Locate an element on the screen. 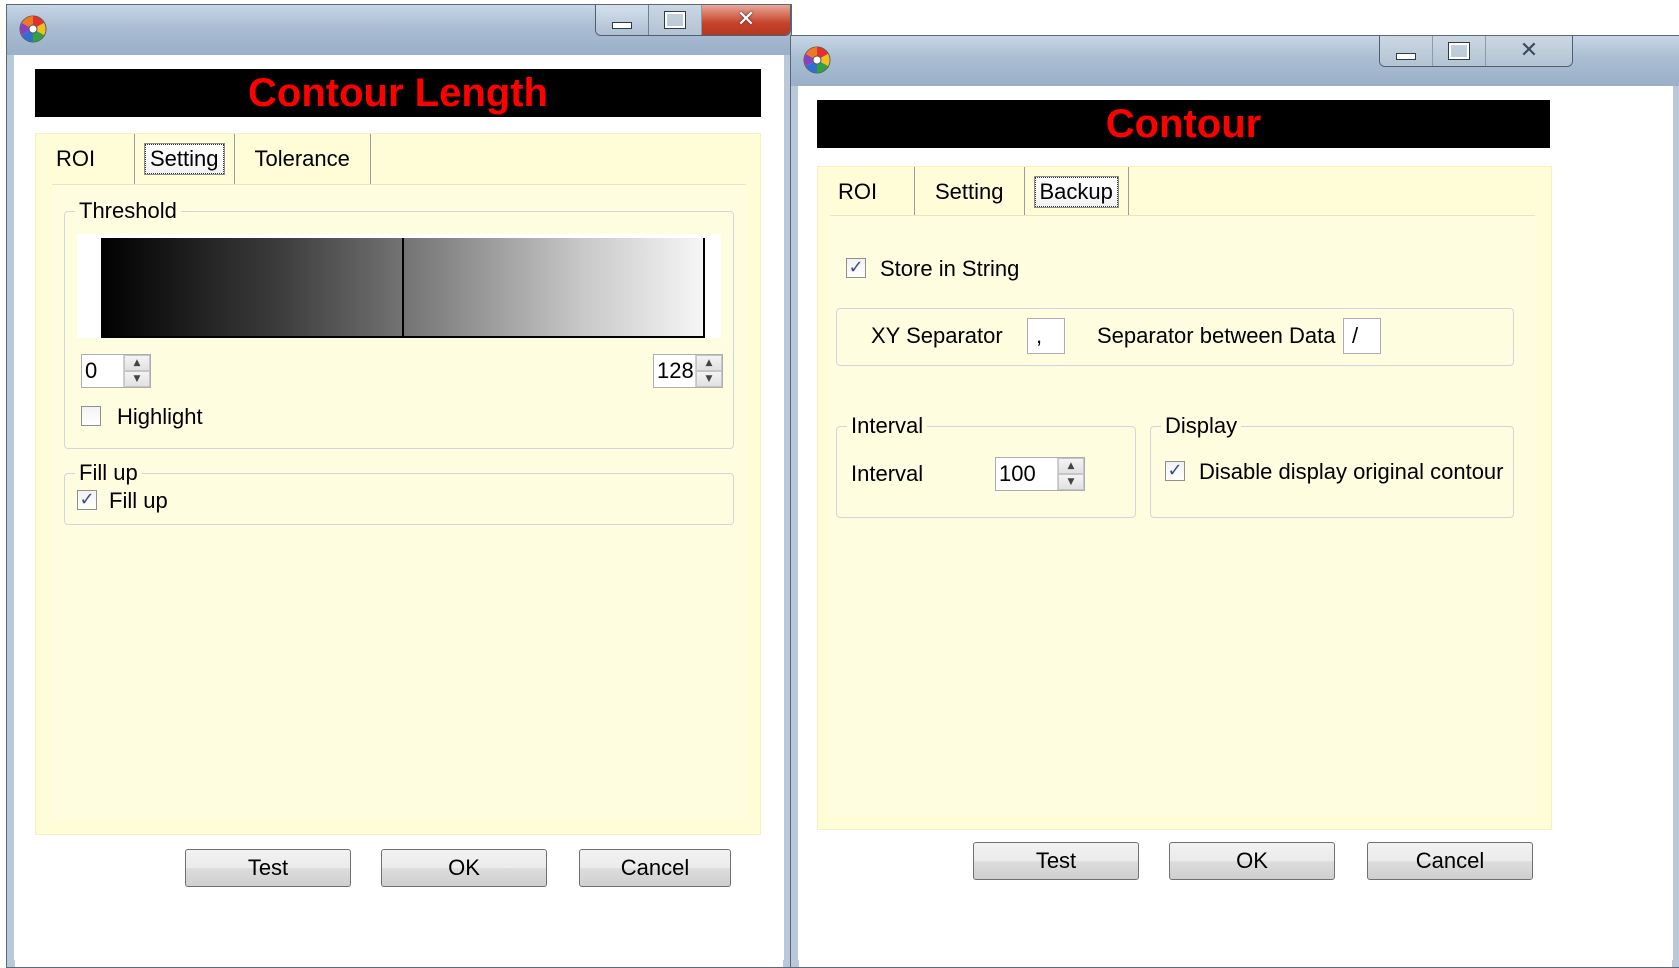 The height and width of the screenshot is (968, 1679). interval-value: 100 is located at coordinates (1017, 473).